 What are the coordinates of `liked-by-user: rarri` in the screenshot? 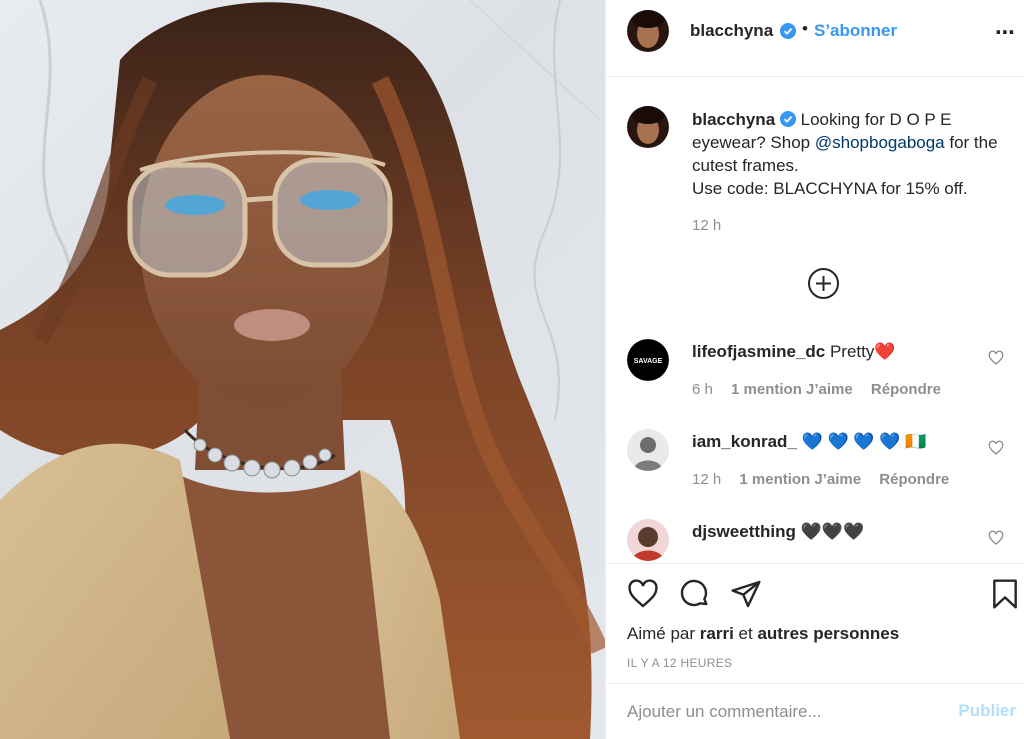 It's located at (717, 633).